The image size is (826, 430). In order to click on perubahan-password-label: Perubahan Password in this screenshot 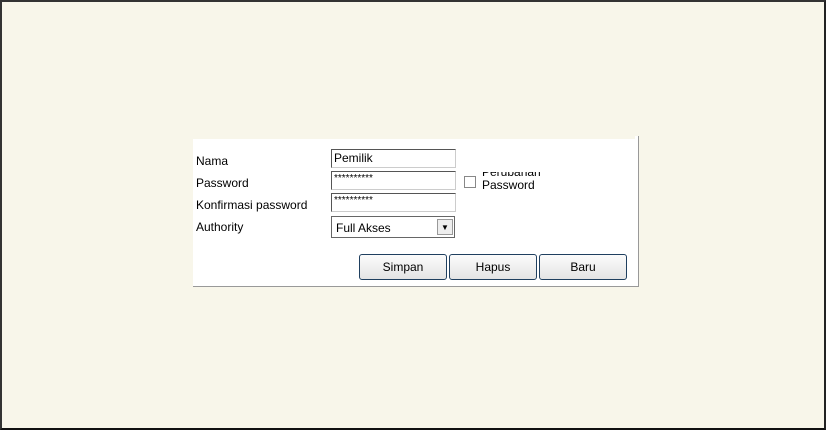, I will do `click(517, 180)`.